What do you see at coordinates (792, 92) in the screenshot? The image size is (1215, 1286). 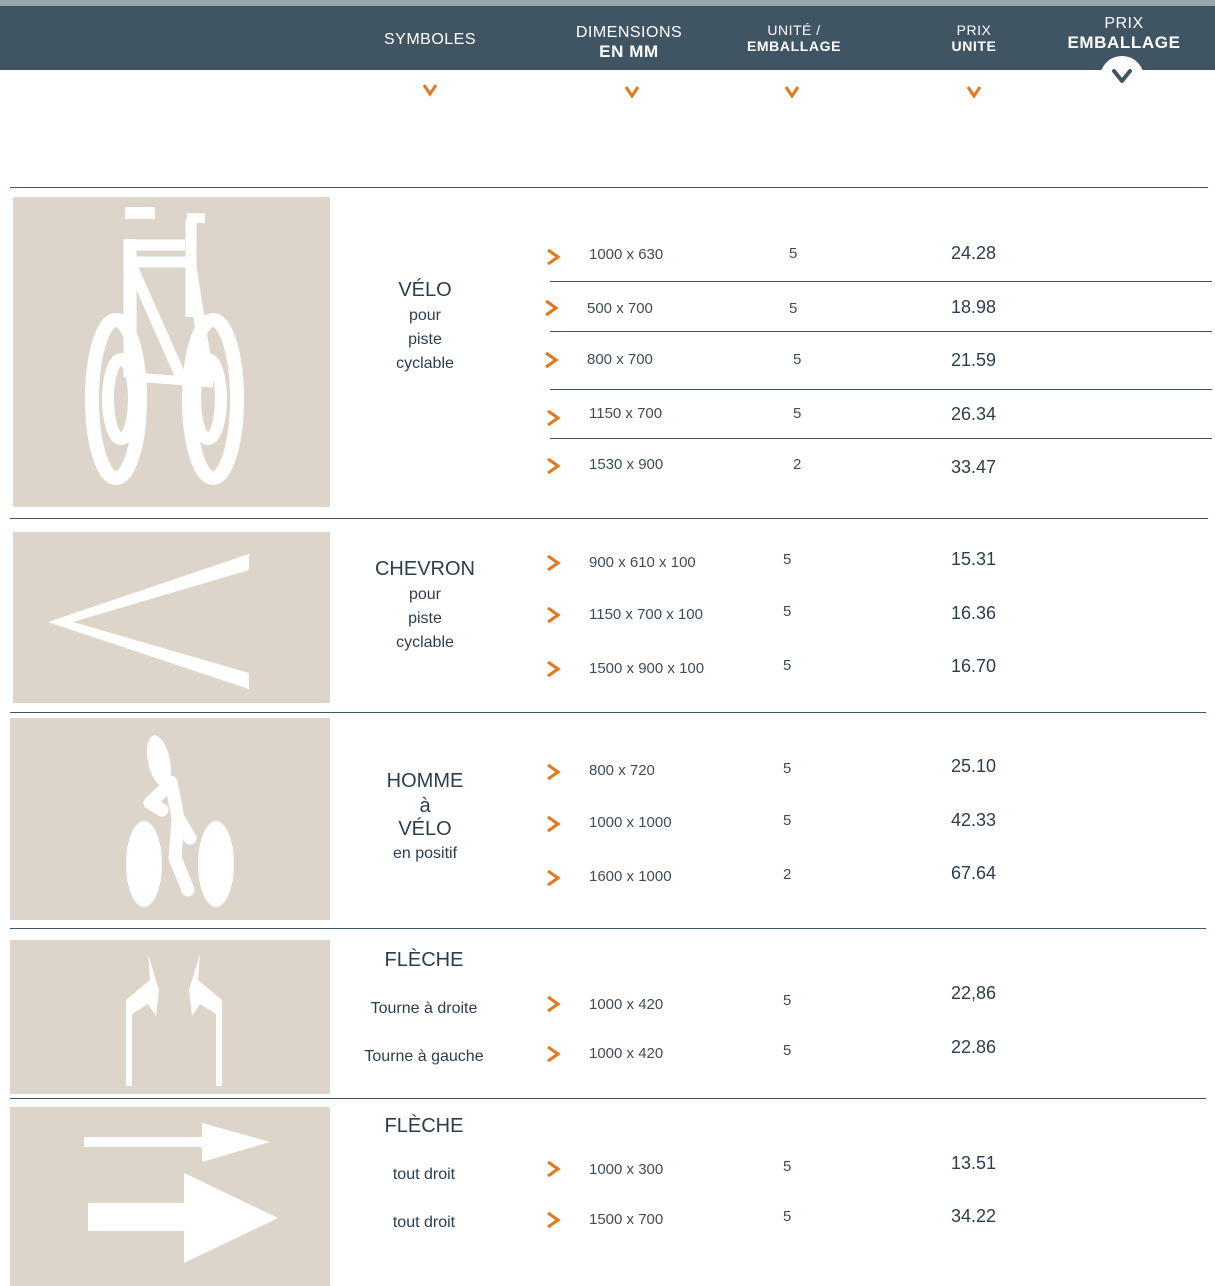 I see `sort-unite-chevron-down-icon` at bounding box center [792, 92].